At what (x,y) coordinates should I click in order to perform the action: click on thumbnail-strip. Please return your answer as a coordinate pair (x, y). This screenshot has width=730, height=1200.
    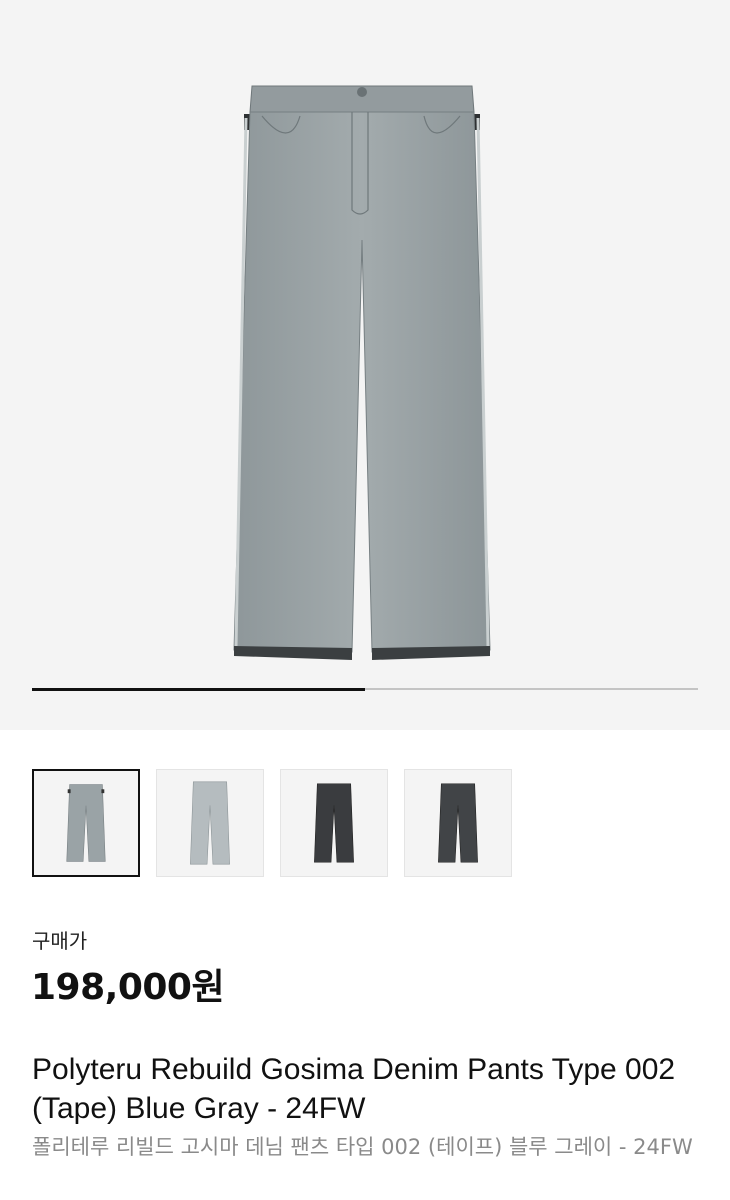
    Looking at the image, I should click on (365, 823).